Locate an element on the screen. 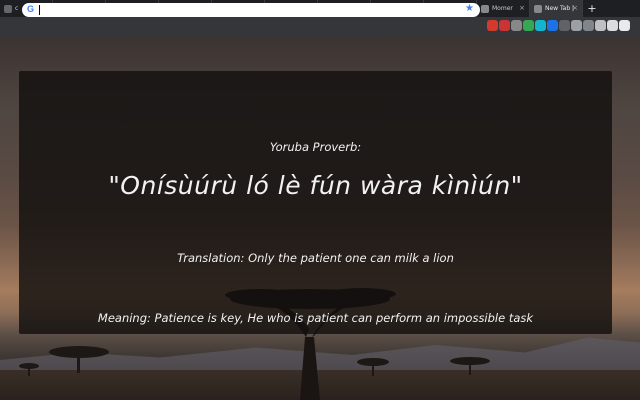 The width and height of the screenshot is (640, 400). proverb-text: "Onísùúrù ló lè fún wàra kìnìún" is located at coordinates (315, 185).